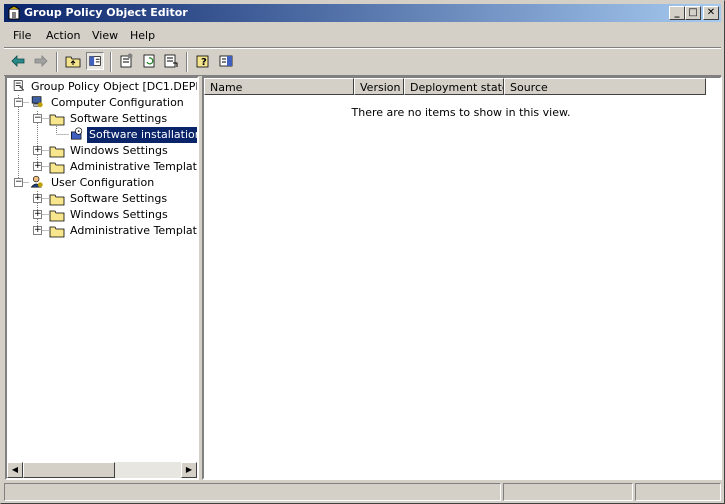 This screenshot has height=504, width=725. I want to click on menu-bar: File Action View Help, so click(362, 36).